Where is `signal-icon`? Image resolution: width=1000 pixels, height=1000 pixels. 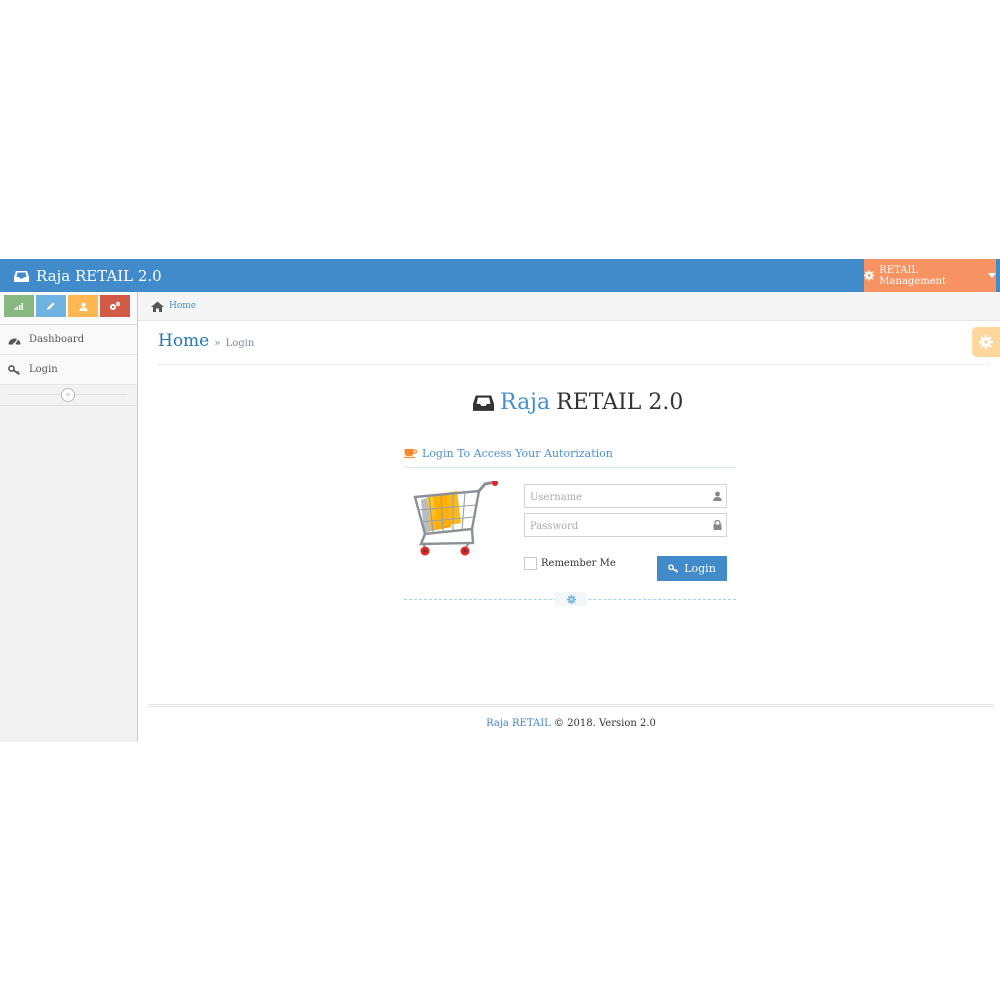
signal-icon is located at coordinates (18, 306).